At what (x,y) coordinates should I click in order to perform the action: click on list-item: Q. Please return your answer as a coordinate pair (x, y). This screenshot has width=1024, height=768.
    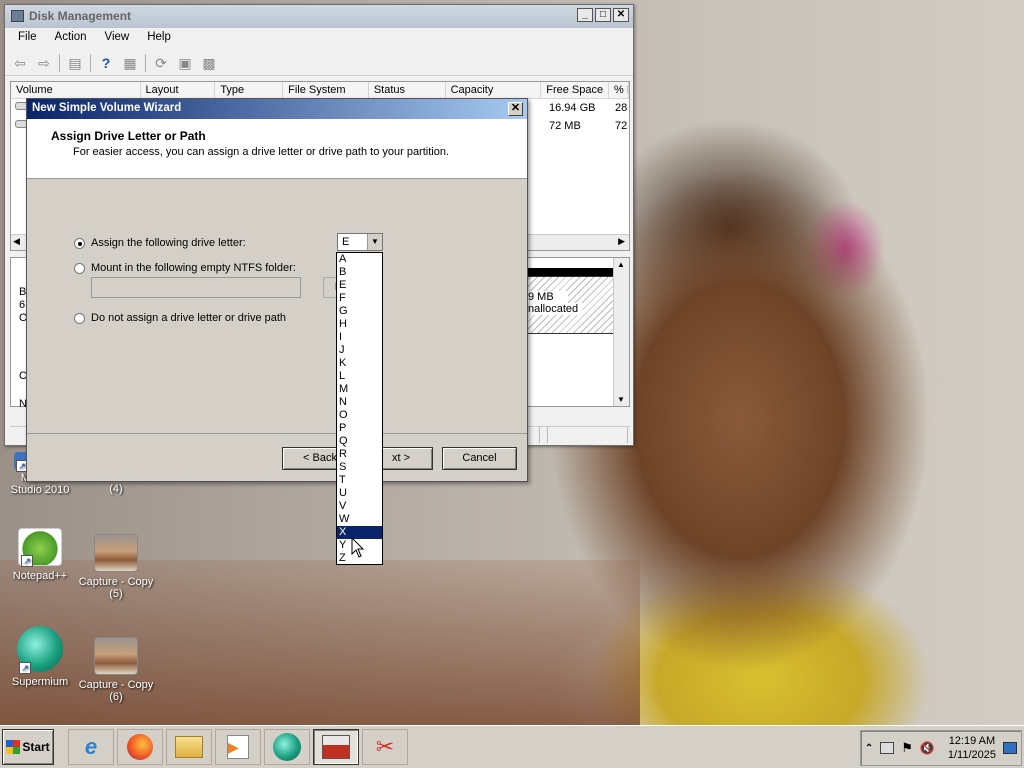
    Looking at the image, I should click on (359, 441).